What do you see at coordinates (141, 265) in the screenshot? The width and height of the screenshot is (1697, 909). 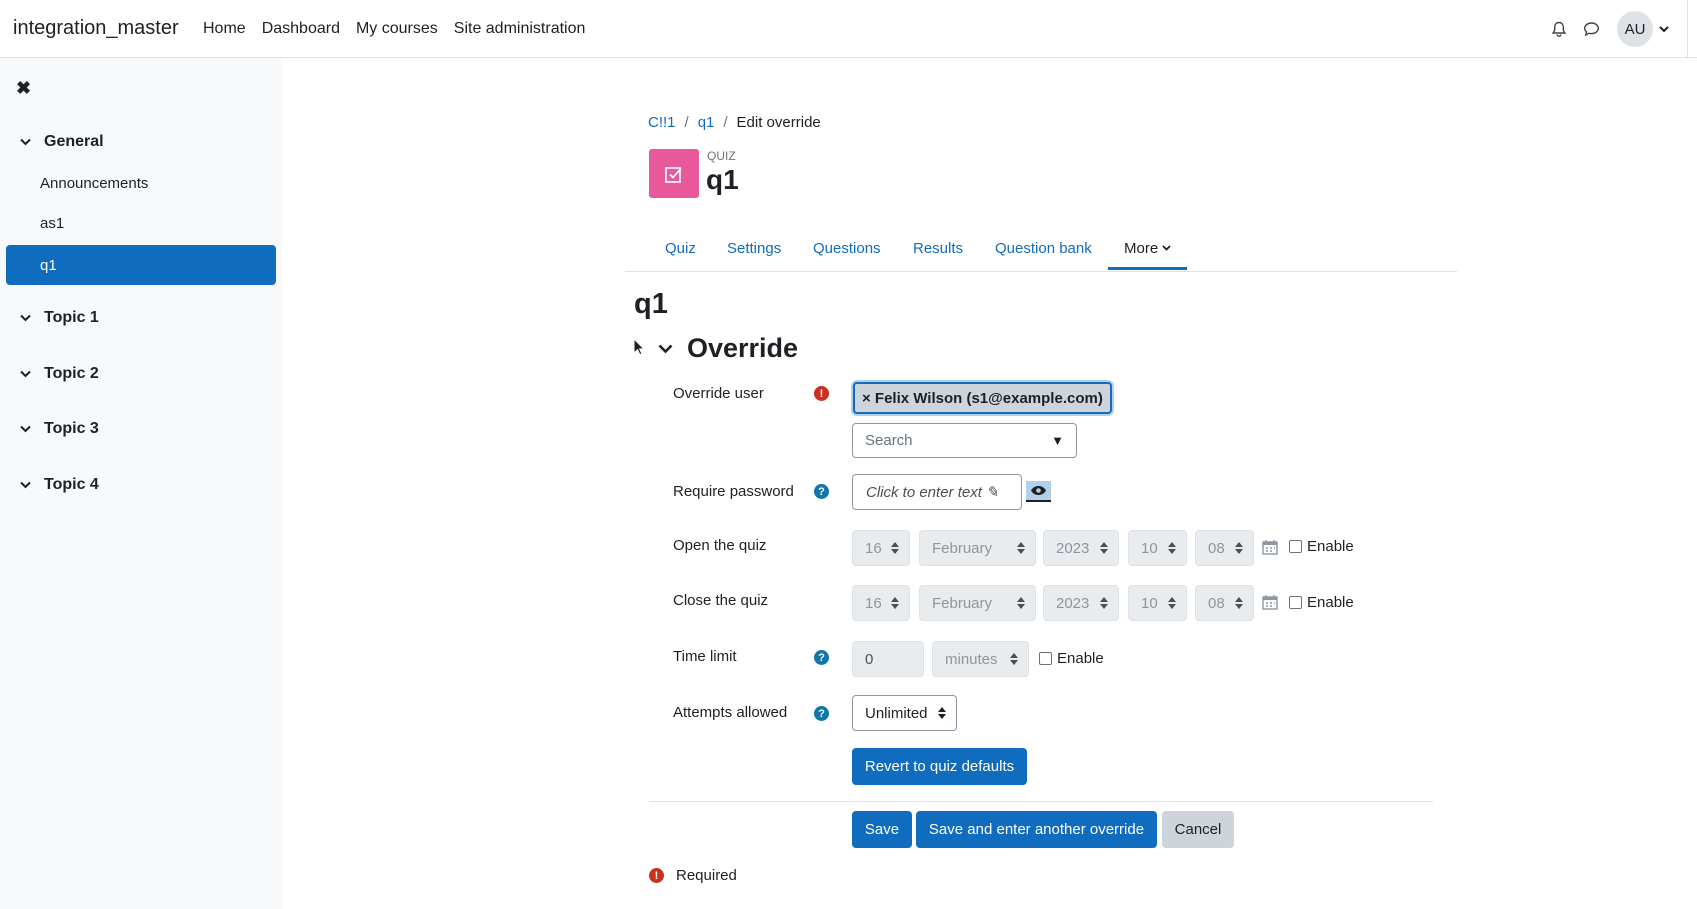 I see `drawer-item-q1: q1` at bounding box center [141, 265].